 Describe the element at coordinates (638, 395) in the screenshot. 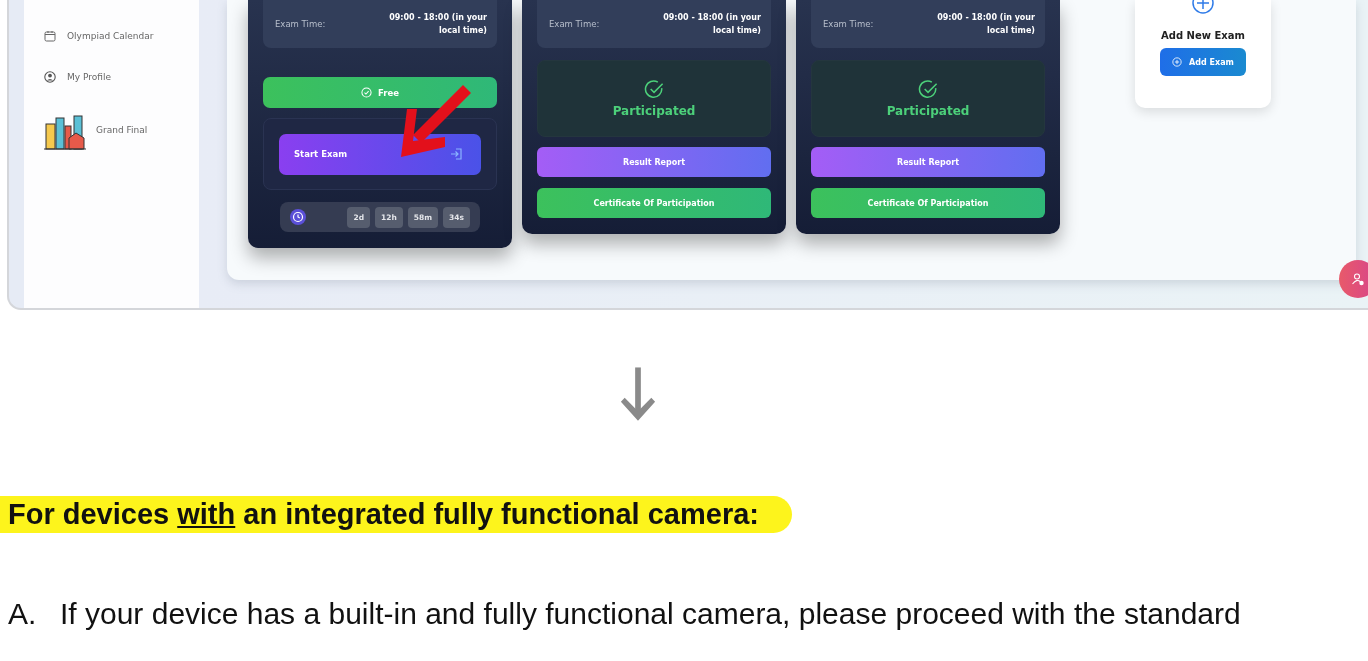

I see `down-arrow-icon` at that location.